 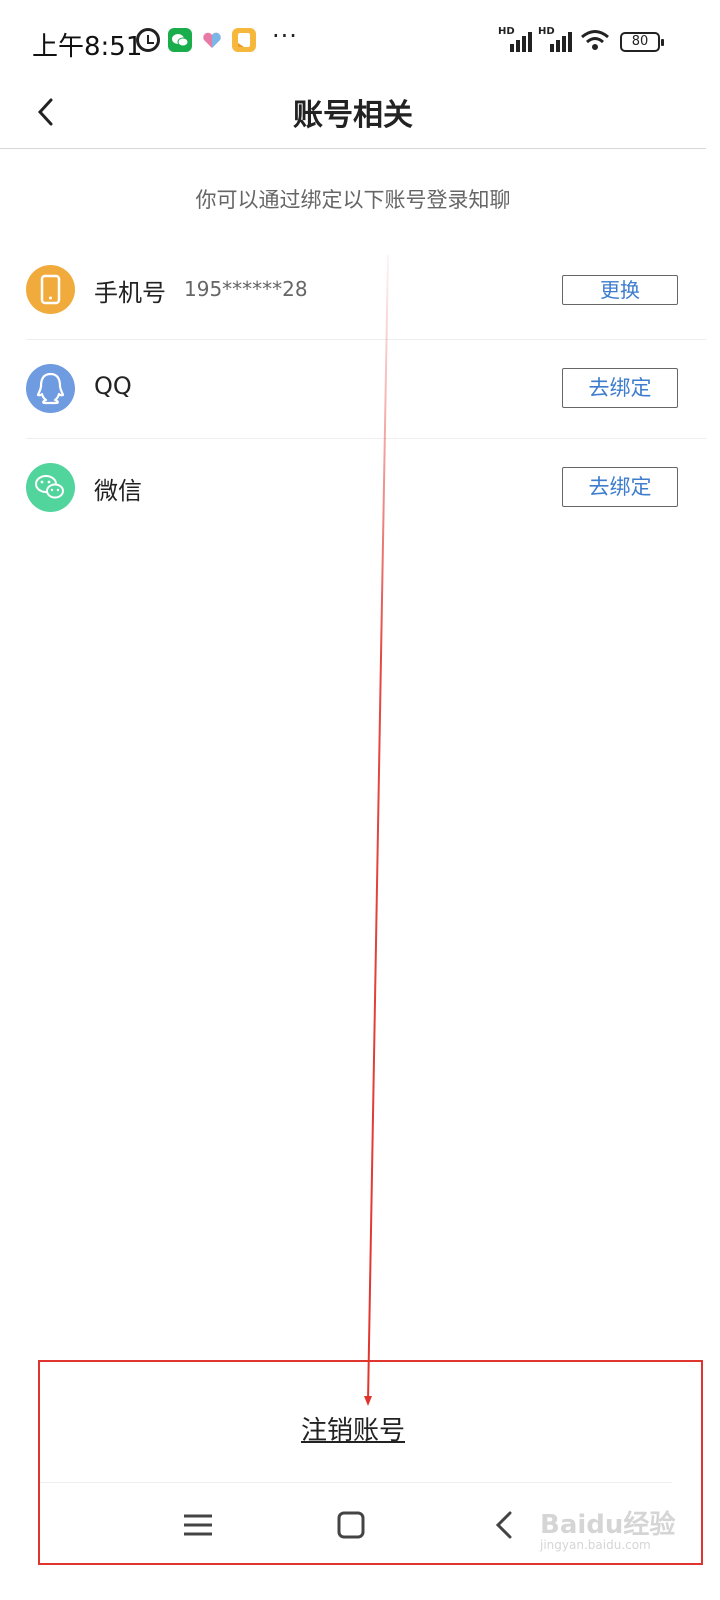 What do you see at coordinates (595, 1545) in the screenshot?
I see `watermark-url: jingyan.baidu.com` at bounding box center [595, 1545].